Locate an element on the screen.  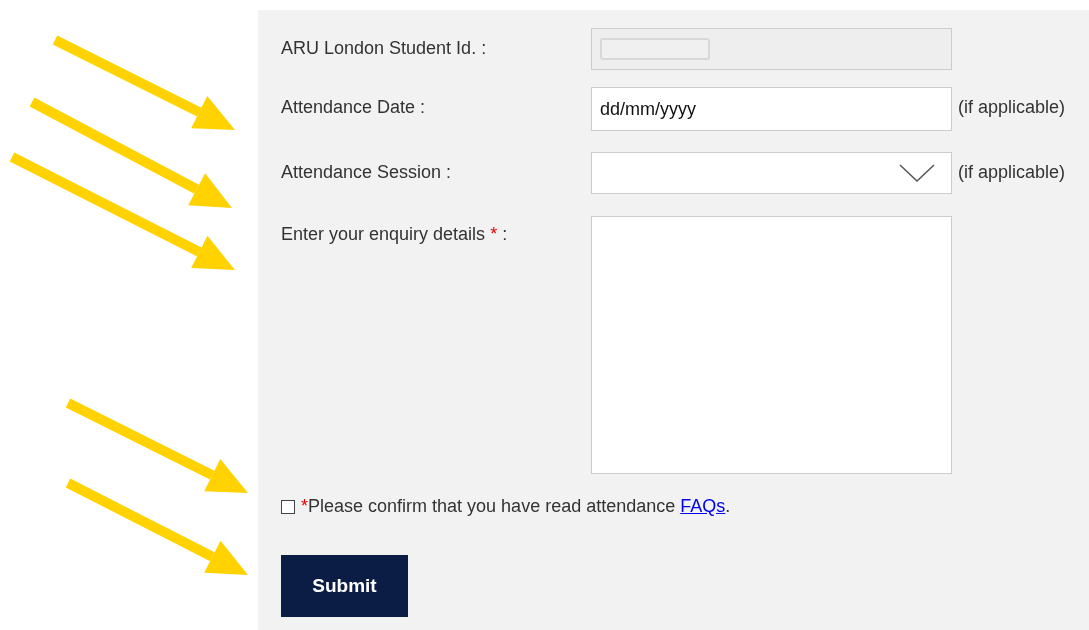
confirm-checkbox is located at coordinates (288, 506).